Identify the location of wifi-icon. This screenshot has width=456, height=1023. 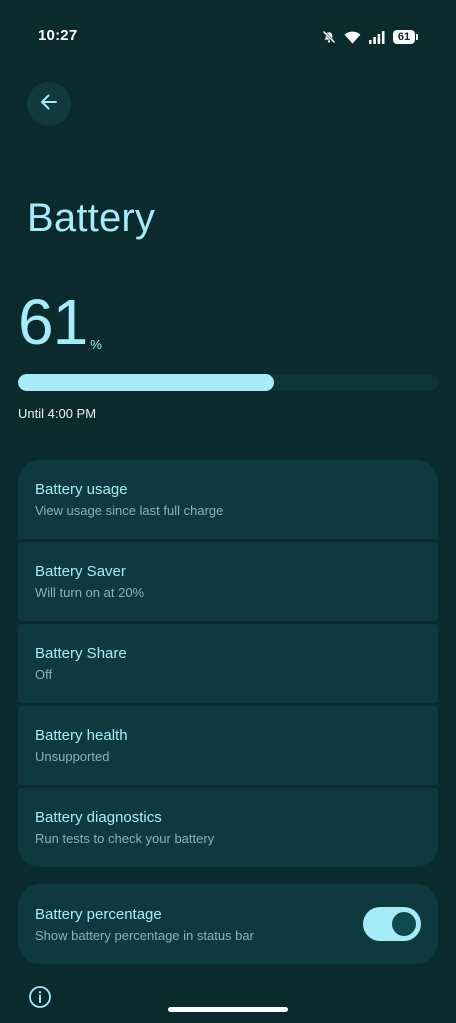
(352, 37).